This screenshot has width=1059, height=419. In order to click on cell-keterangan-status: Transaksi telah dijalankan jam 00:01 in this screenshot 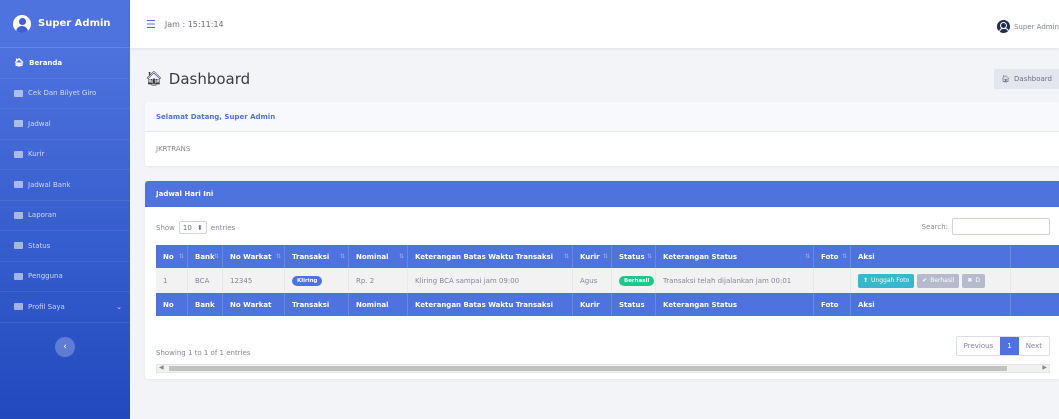, I will do `click(735, 280)`.